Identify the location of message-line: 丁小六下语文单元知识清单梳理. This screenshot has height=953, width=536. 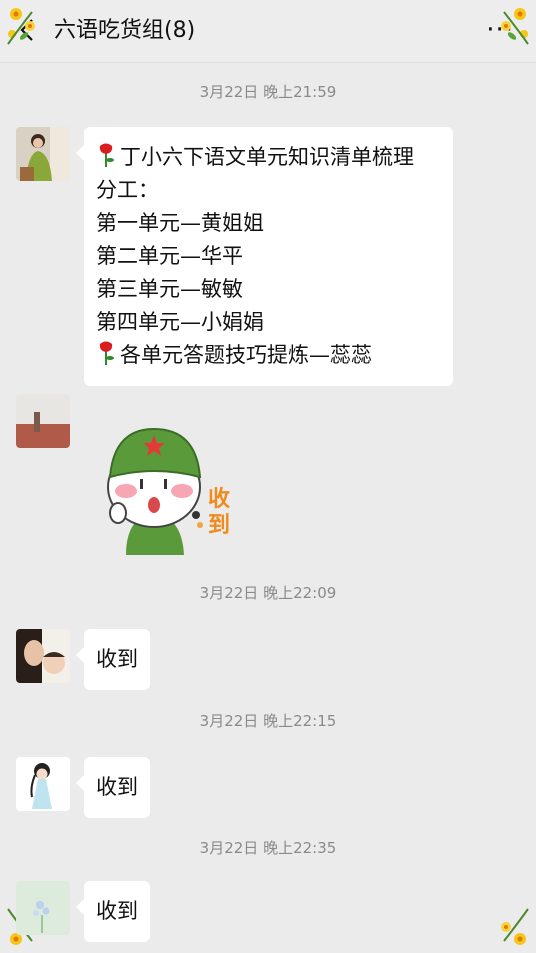
(268, 157).